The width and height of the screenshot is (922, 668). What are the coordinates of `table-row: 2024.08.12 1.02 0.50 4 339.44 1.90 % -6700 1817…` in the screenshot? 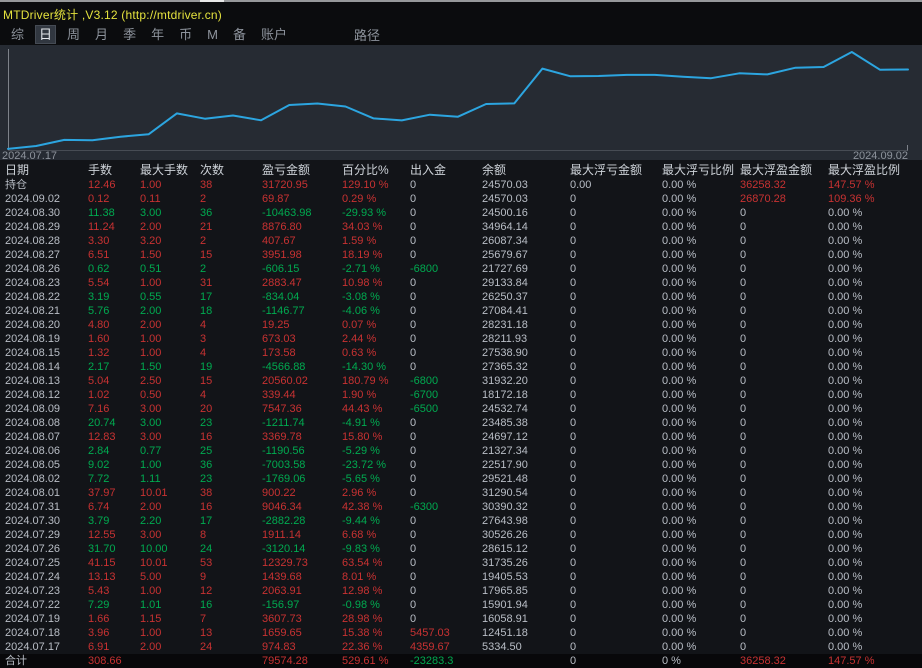 It's located at (461, 395).